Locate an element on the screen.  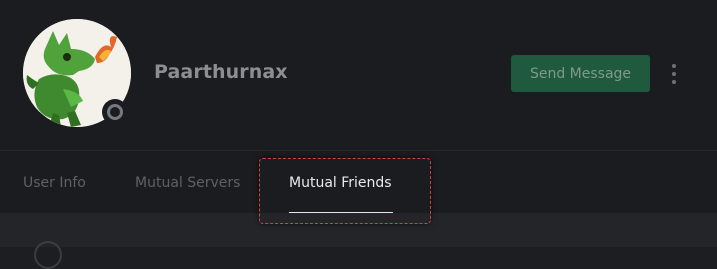
vertical-ellipsis-icon is located at coordinates (674, 74).